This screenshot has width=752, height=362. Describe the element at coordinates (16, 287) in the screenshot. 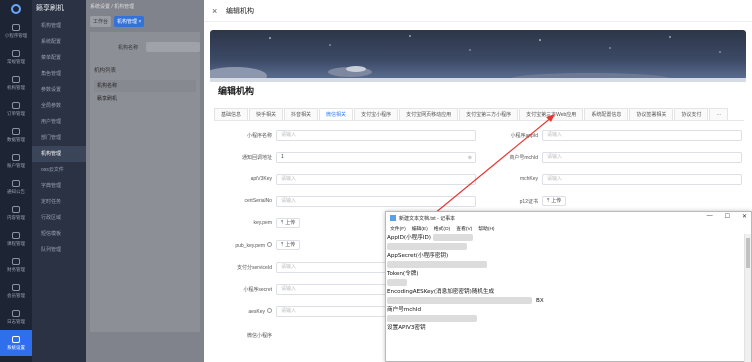

I see `vip-icon` at that location.